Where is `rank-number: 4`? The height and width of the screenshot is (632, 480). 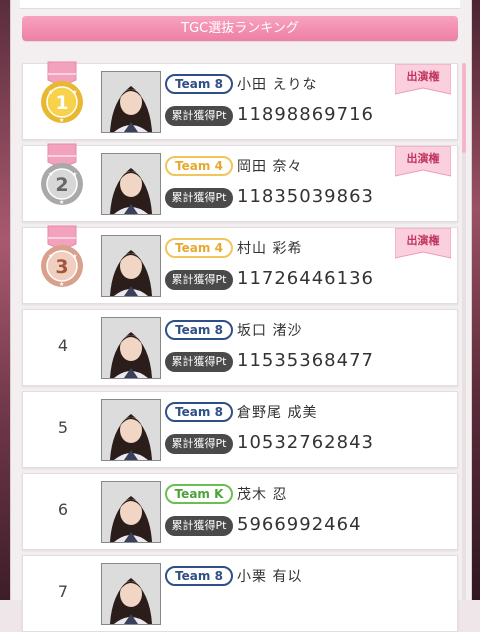
rank-number: 4 is located at coordinates (63, 345).